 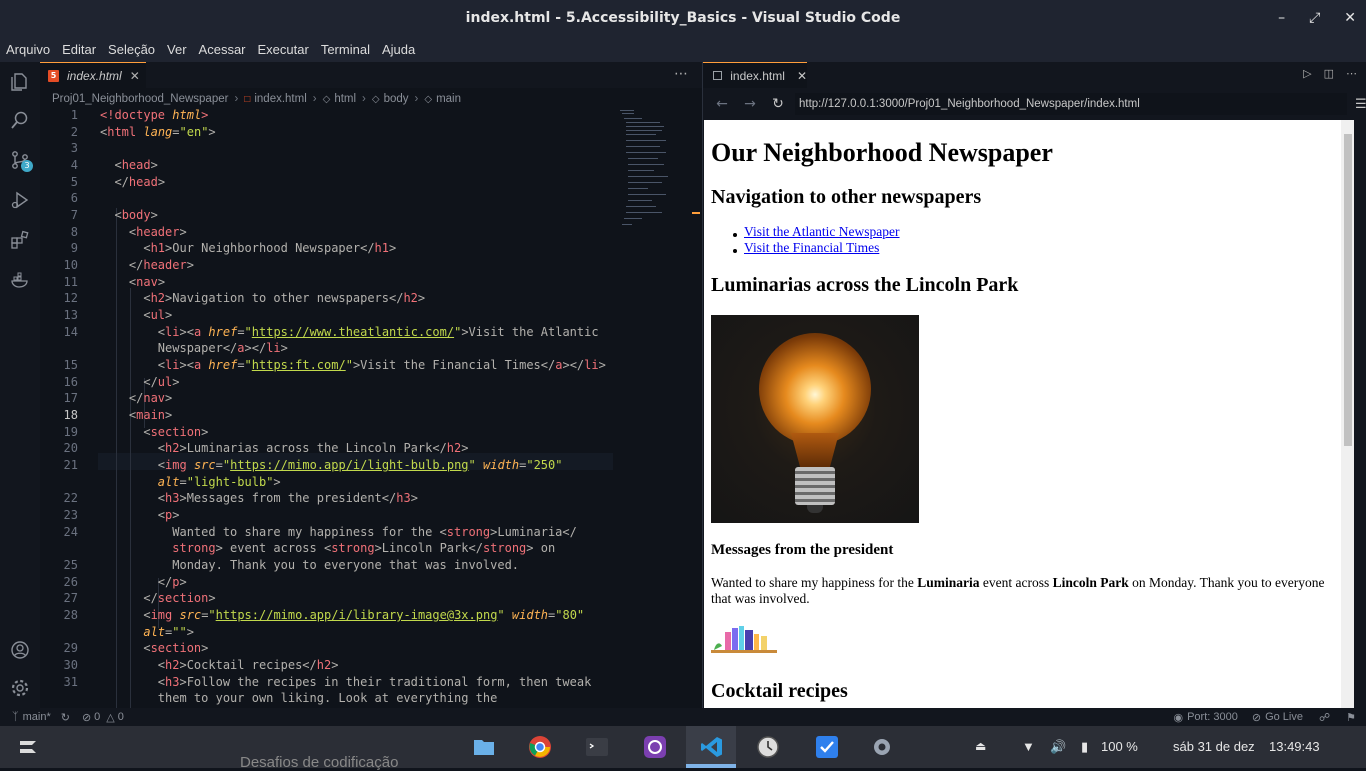 What do you see at coordinates (882, 747) in the screenshot?
I see `settings-icon` at bounding box center [882, 747].